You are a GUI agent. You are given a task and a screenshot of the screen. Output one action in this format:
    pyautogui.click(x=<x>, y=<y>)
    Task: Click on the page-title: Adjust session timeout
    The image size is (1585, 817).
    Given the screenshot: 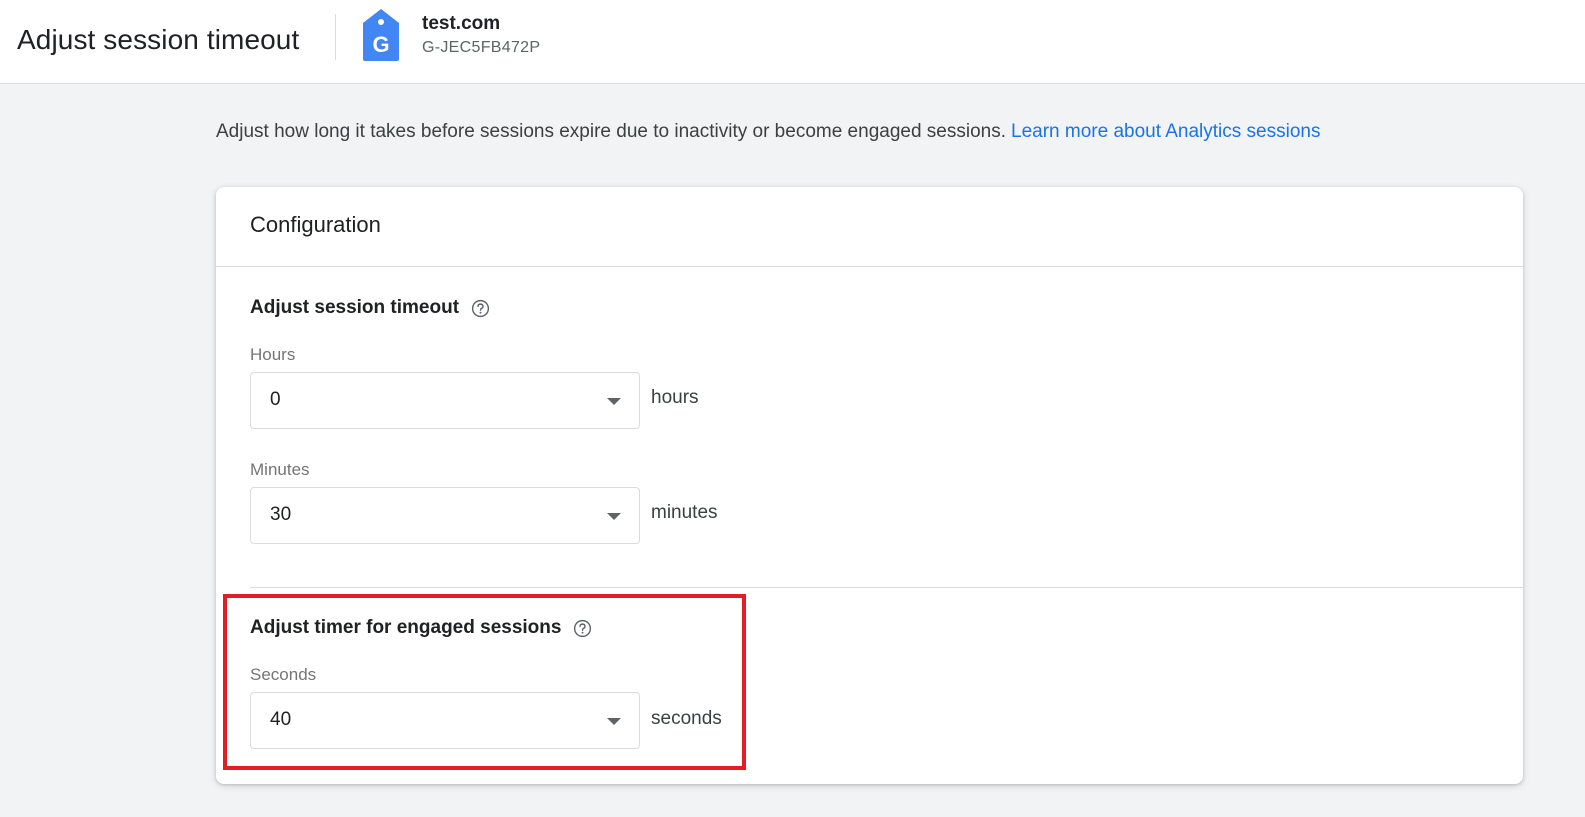 What is the action you would take?
    pyautogui.click(x=158, y=39)
    